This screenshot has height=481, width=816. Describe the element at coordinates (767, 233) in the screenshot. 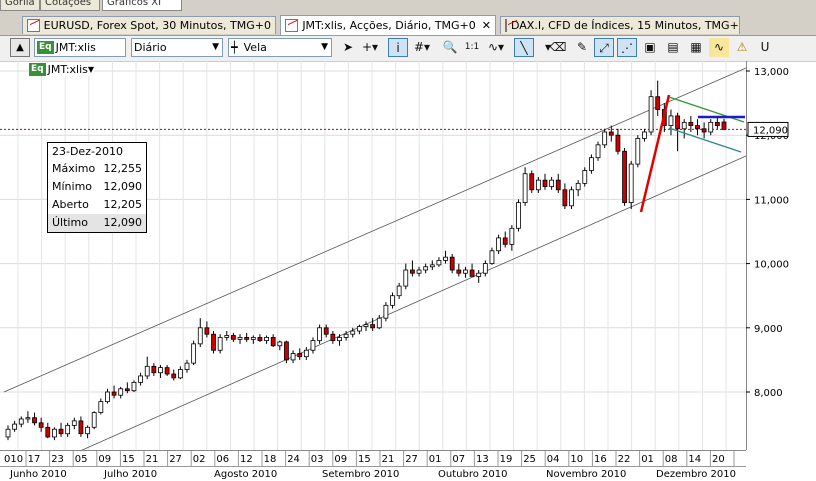

I see `price-axis: 13,00012,00011,00010,0009,0008,000` at that location.